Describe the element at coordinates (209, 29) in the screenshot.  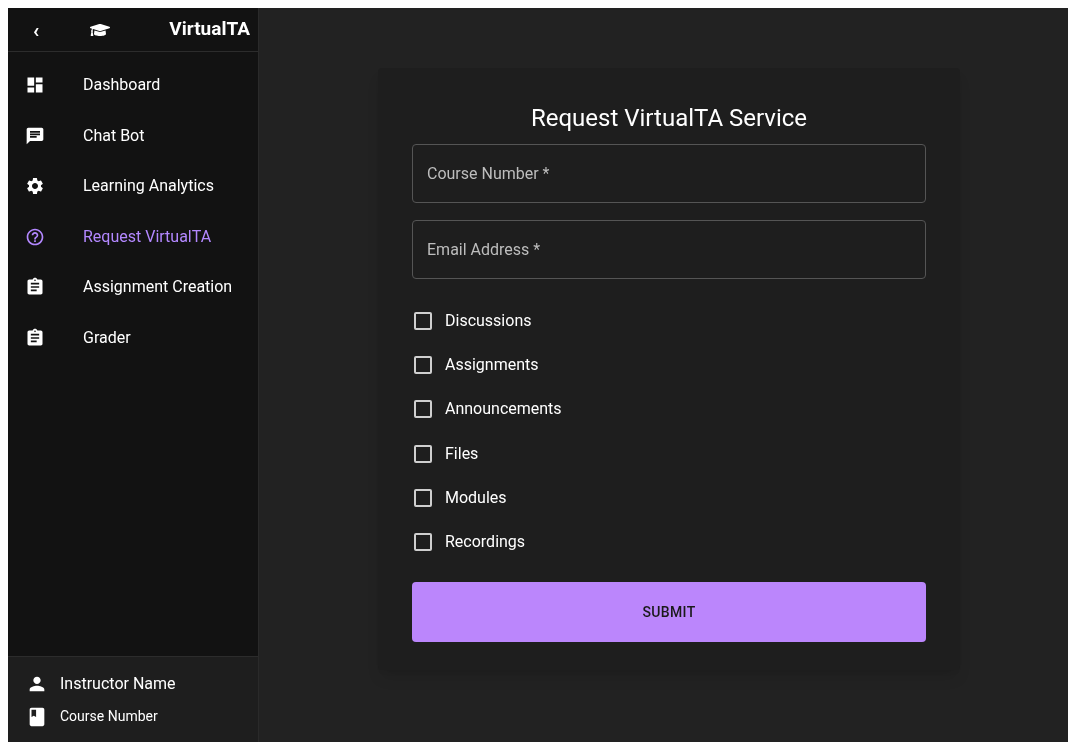
I see `brand-title: VirtualTA` at that location.